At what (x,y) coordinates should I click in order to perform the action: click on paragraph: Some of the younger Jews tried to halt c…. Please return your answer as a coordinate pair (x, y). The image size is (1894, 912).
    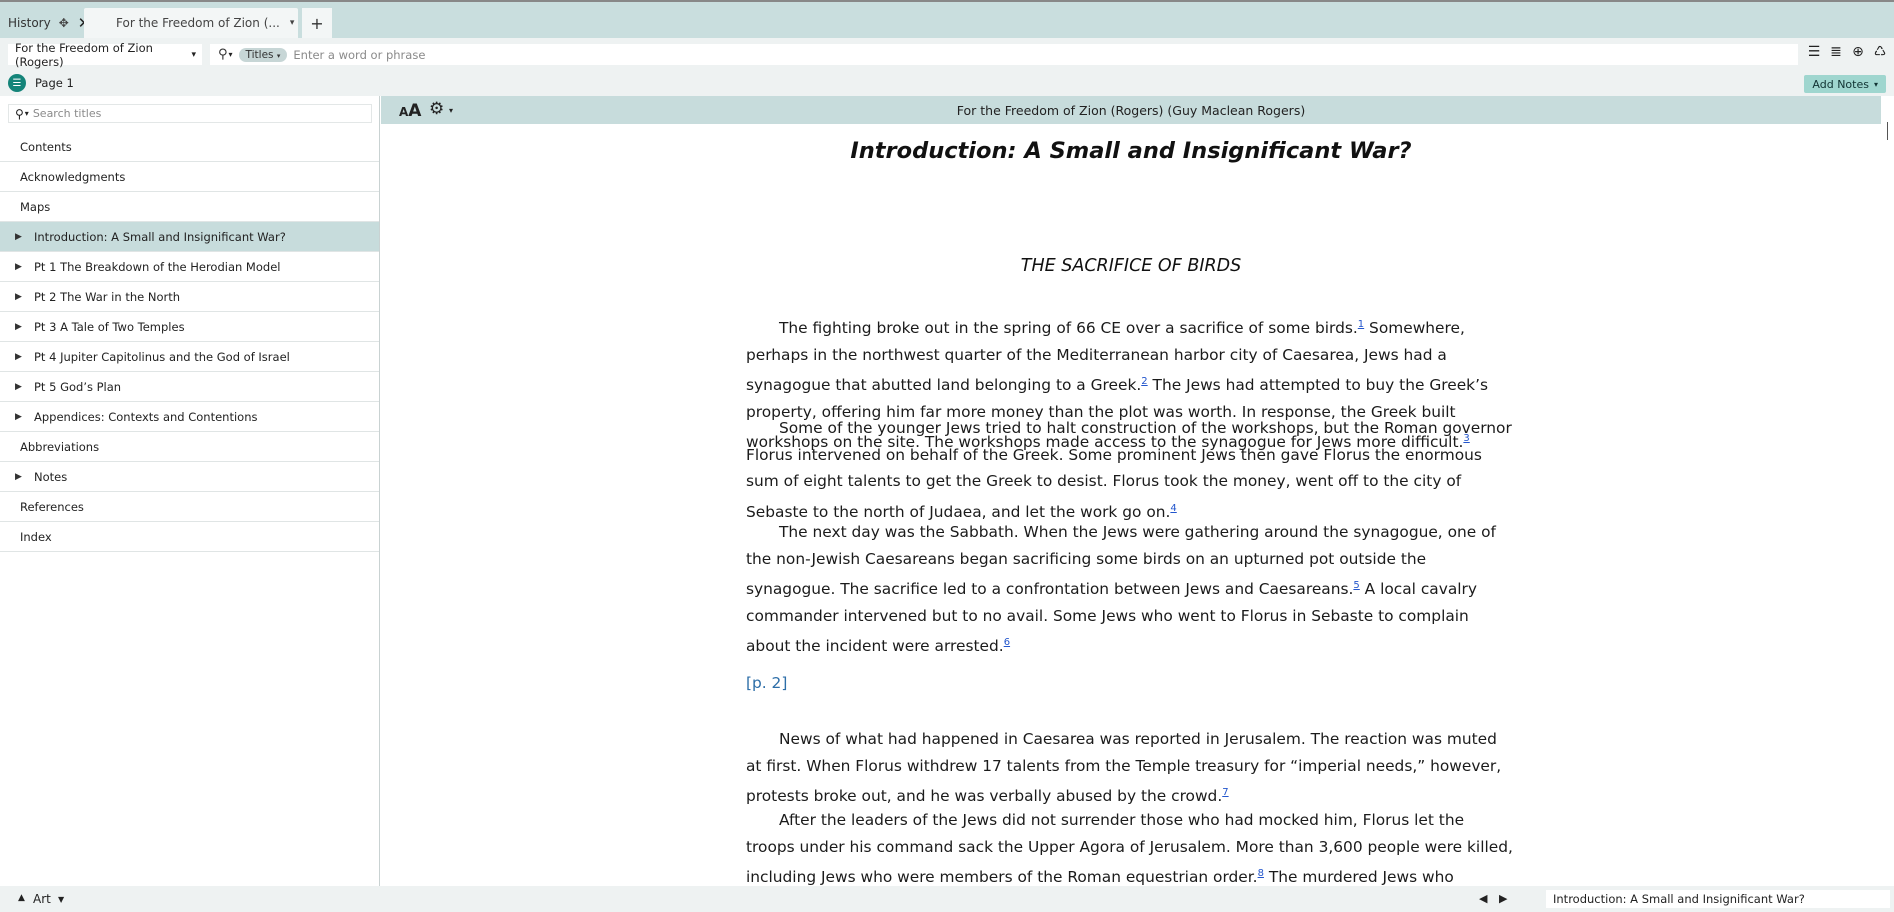
    Looking at the image, I should click on (1129, 470).